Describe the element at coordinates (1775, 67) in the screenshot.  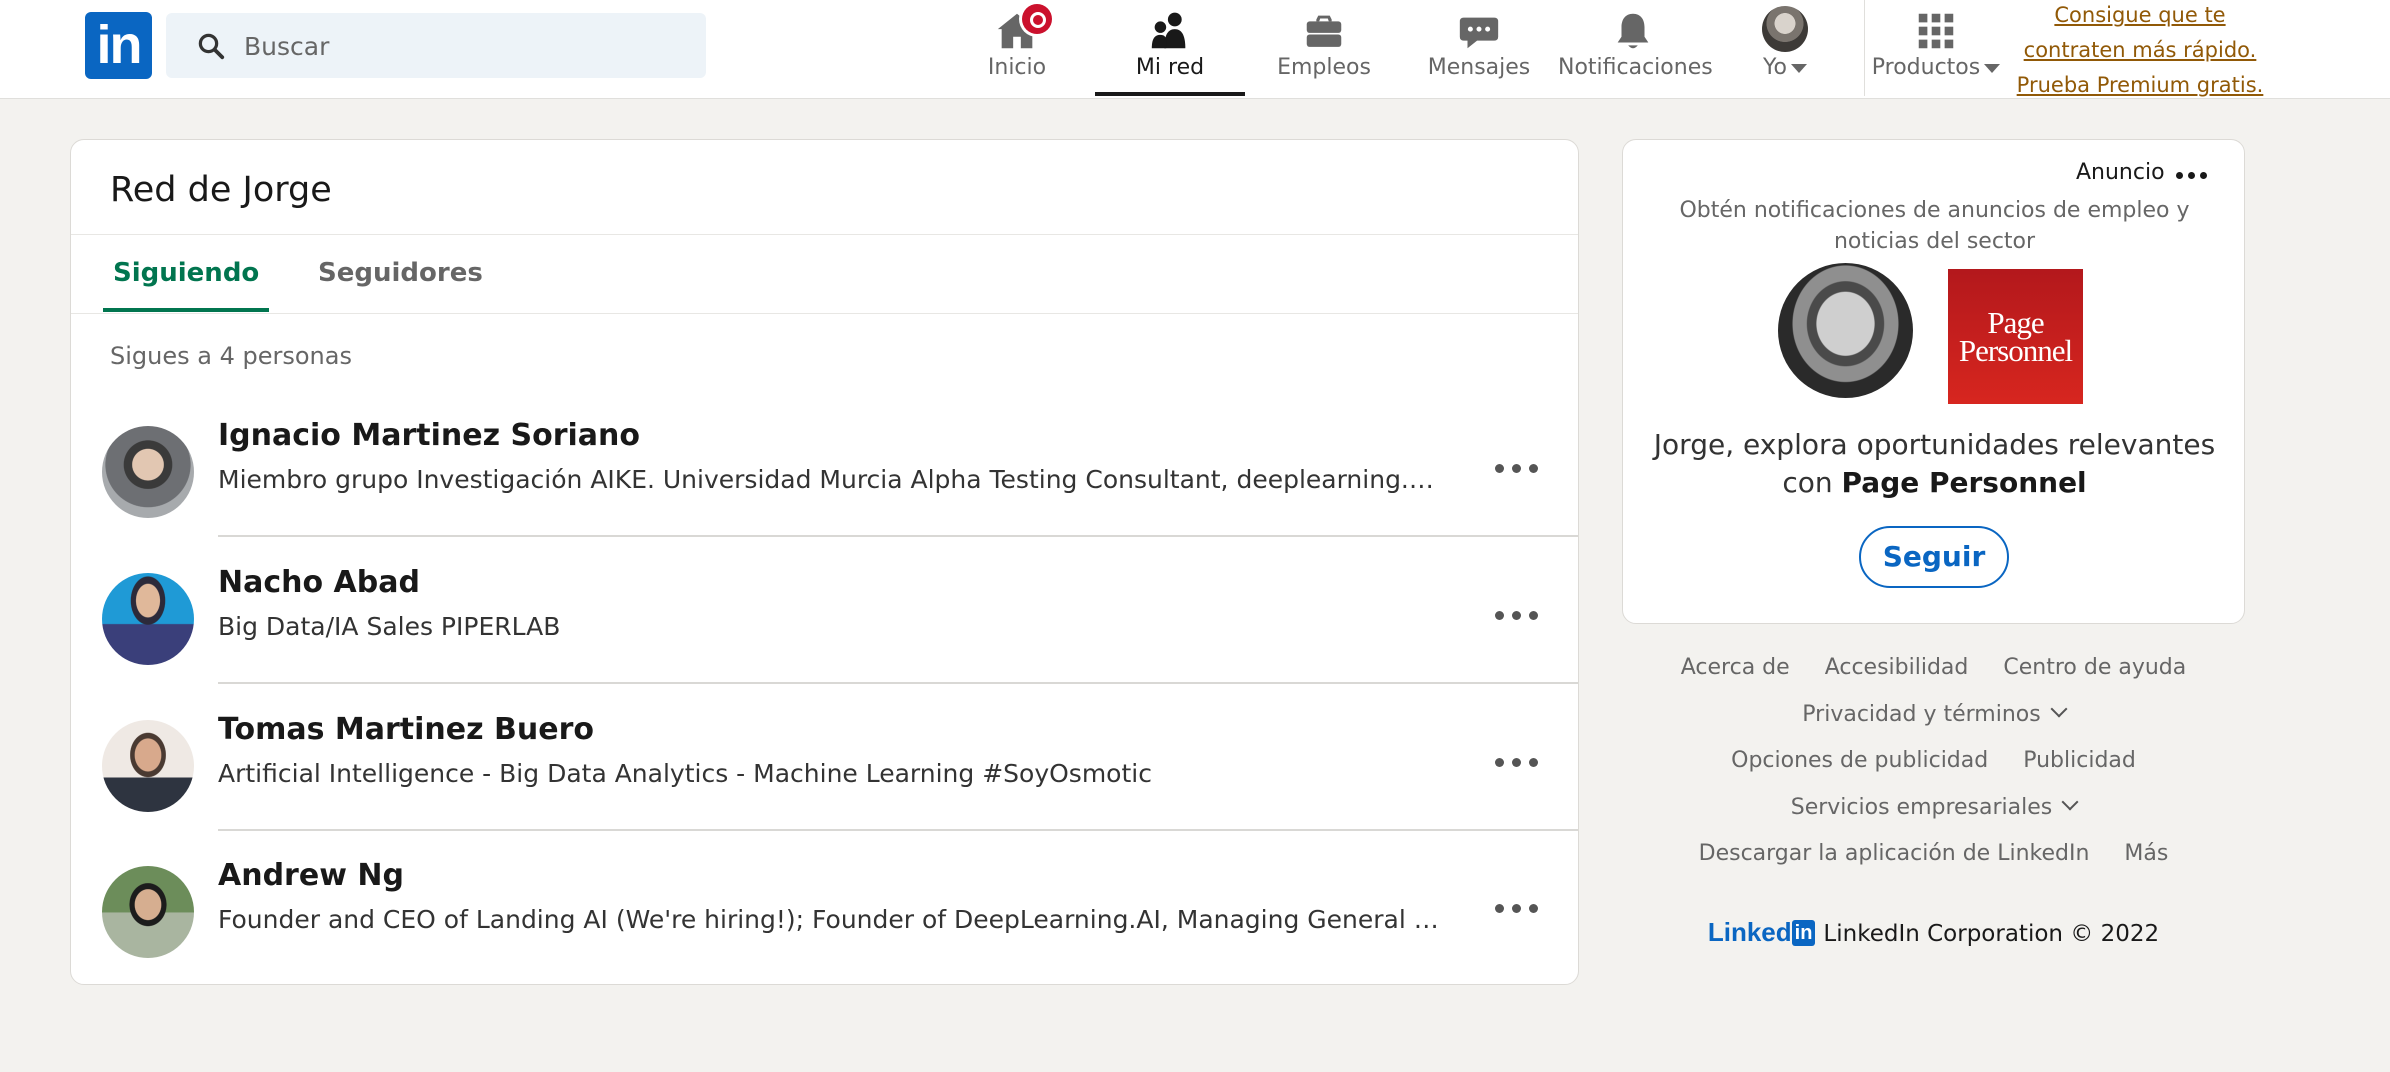
I see `nav-me-label: Yo` at that location.